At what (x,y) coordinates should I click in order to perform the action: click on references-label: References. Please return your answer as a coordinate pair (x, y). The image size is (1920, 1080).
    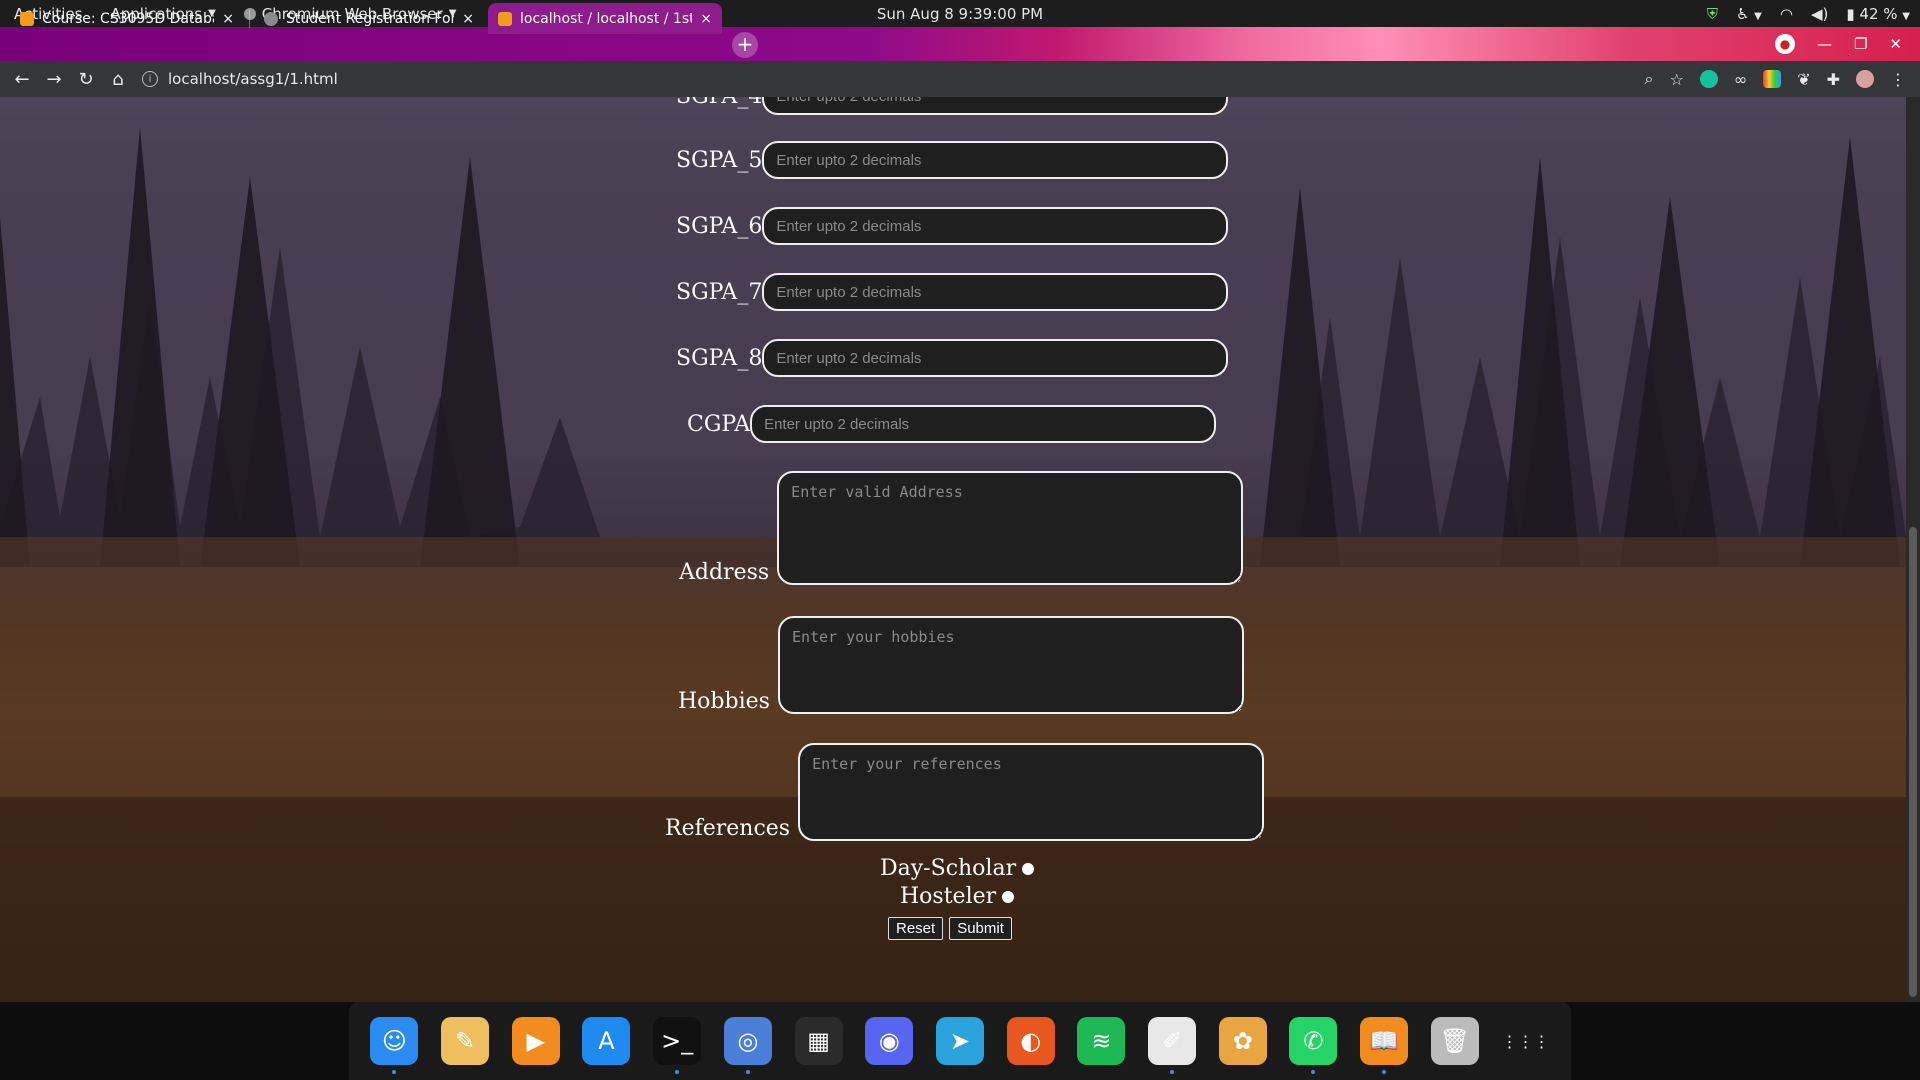
    Looking at the image, I should click on (728, 828).